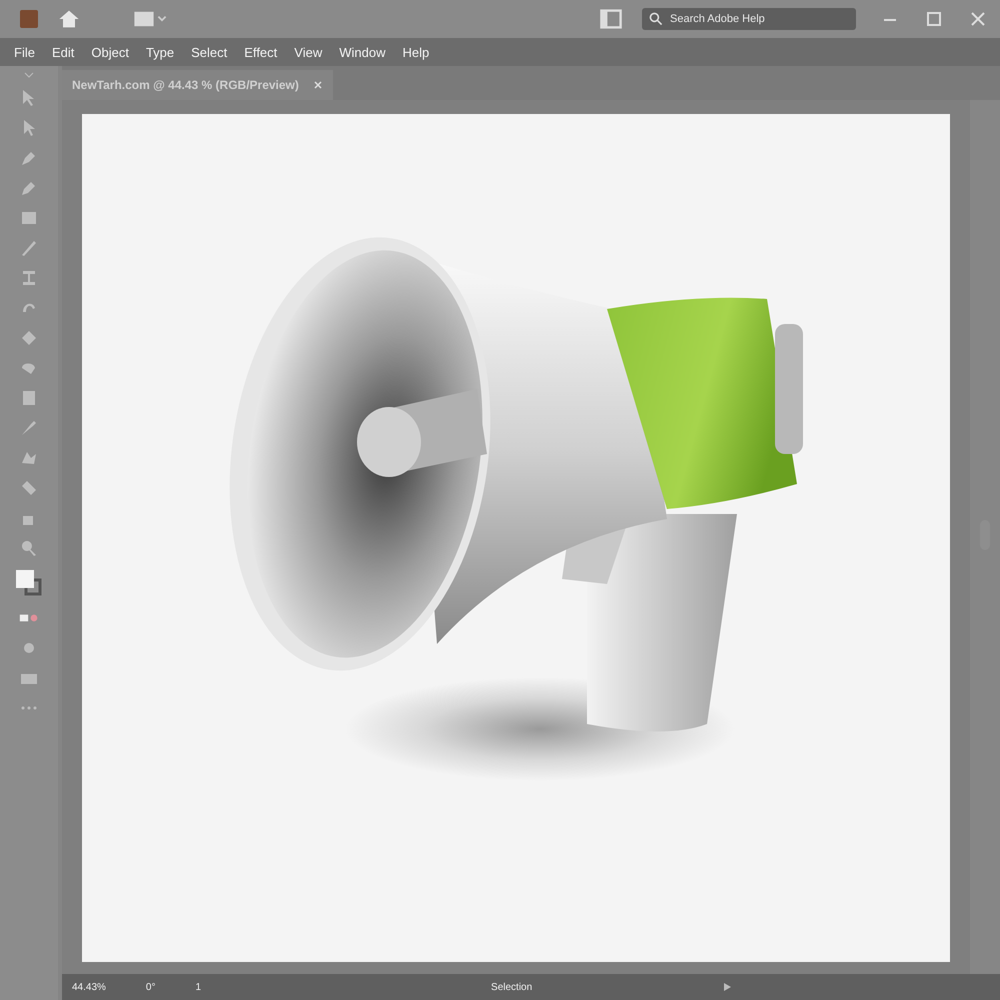 The width and height of the screenshot is (1000, 1000). I want to click on menu-item: View, so click(308, 52).